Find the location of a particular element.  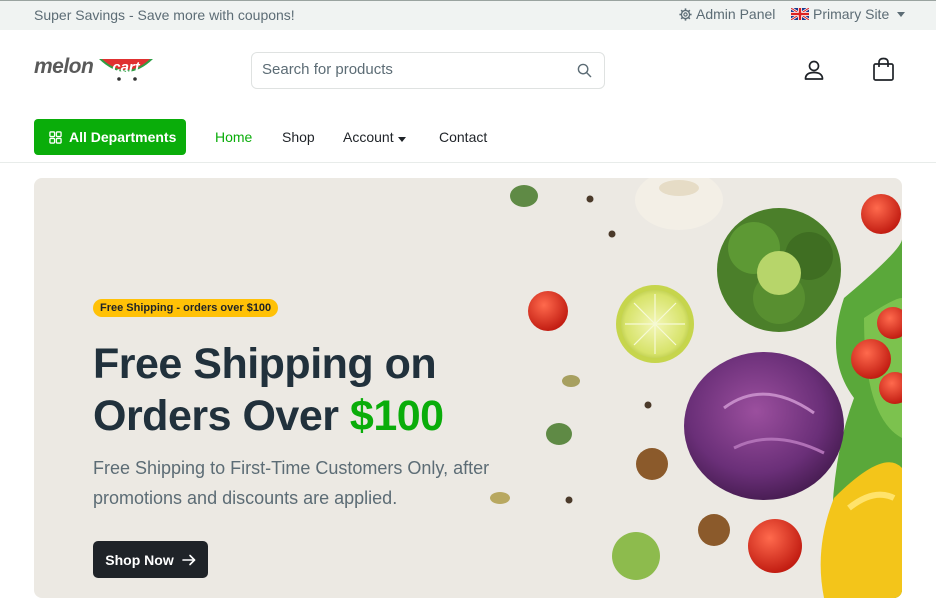

hero-title: Free Shipping on Orders Over $100 is located at coordinates (303, 390).